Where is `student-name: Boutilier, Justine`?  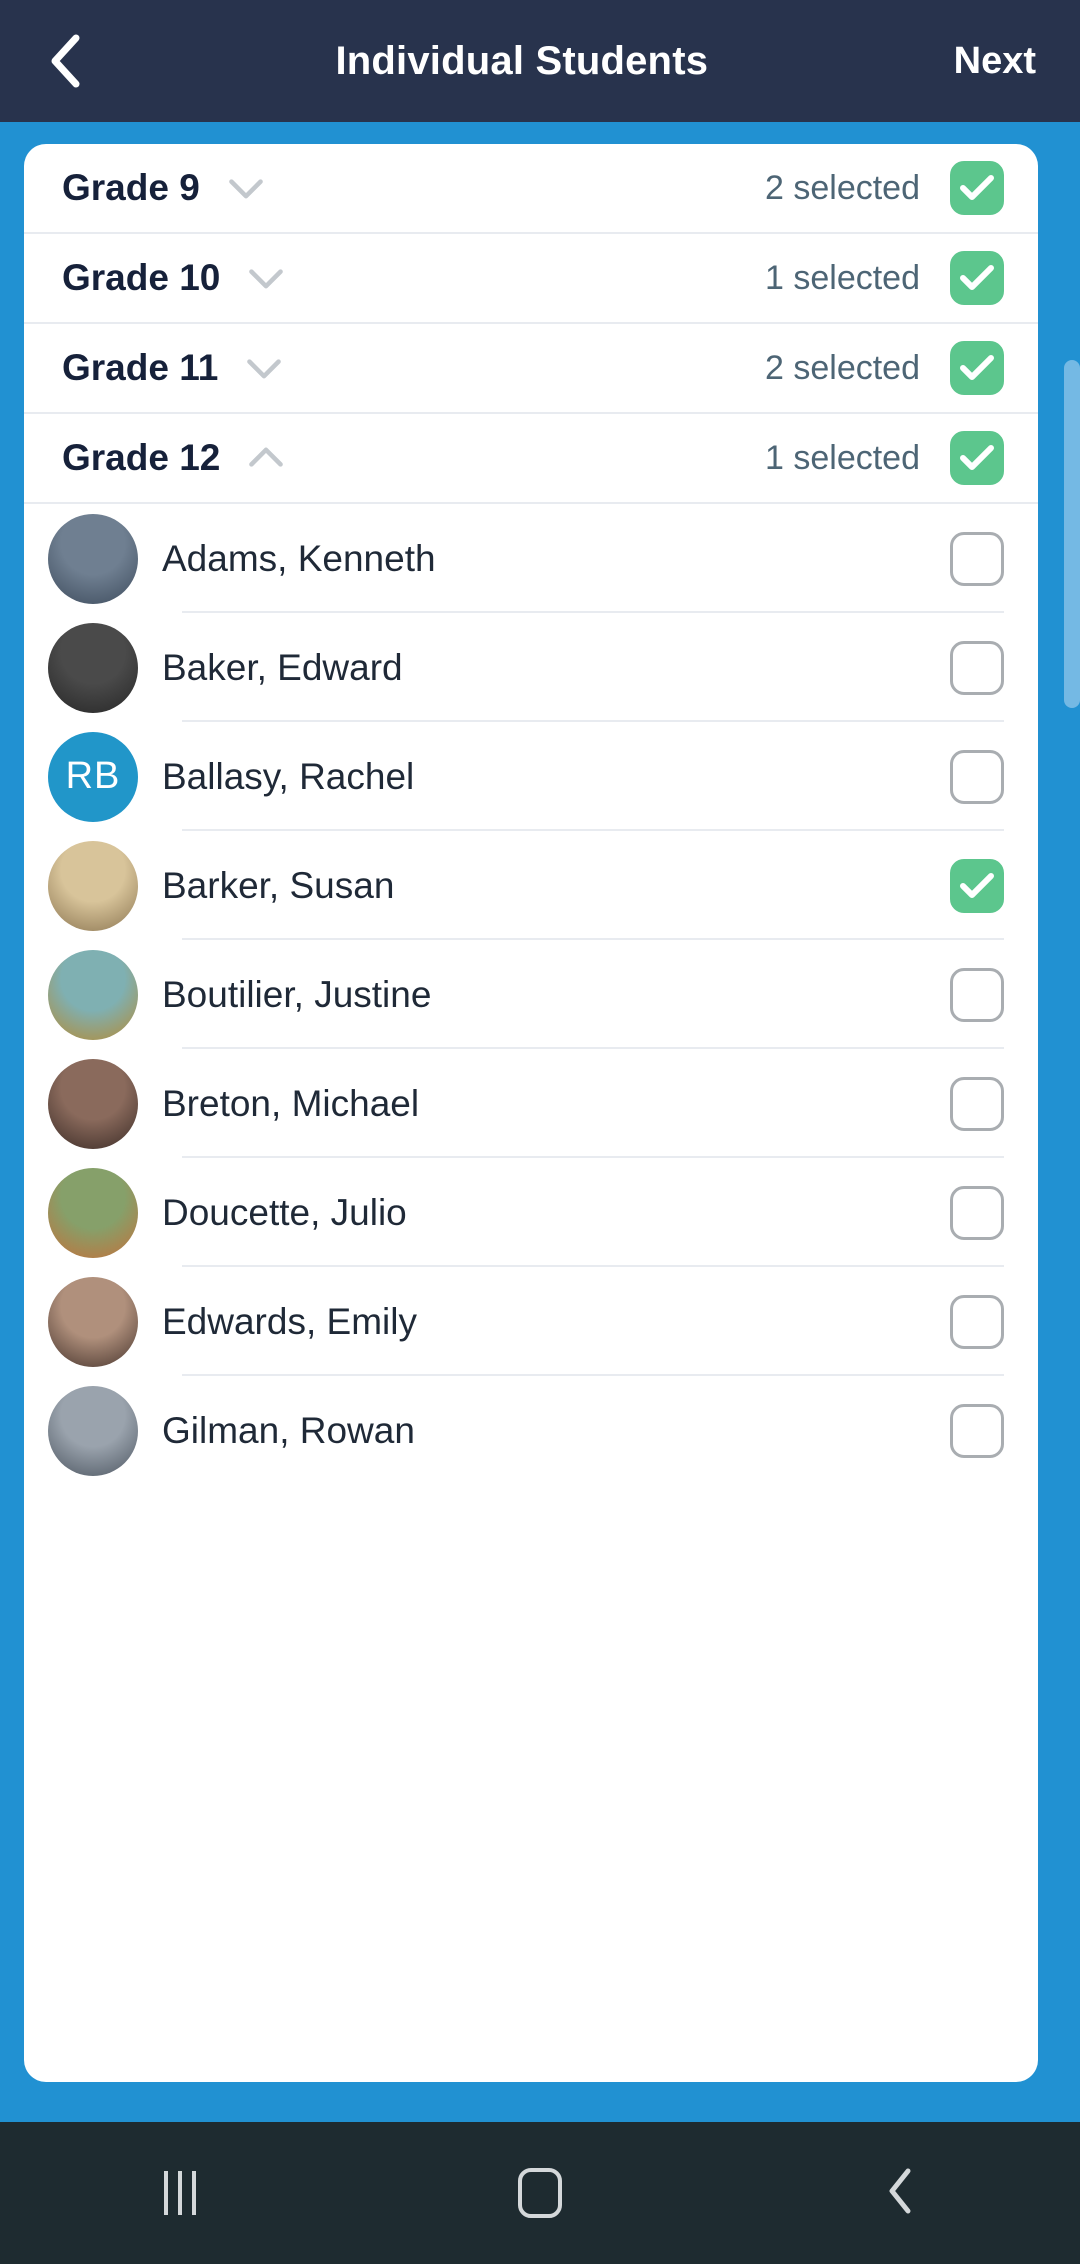 student-name: Boutilier, Justine is located at coordinates (297, 994).